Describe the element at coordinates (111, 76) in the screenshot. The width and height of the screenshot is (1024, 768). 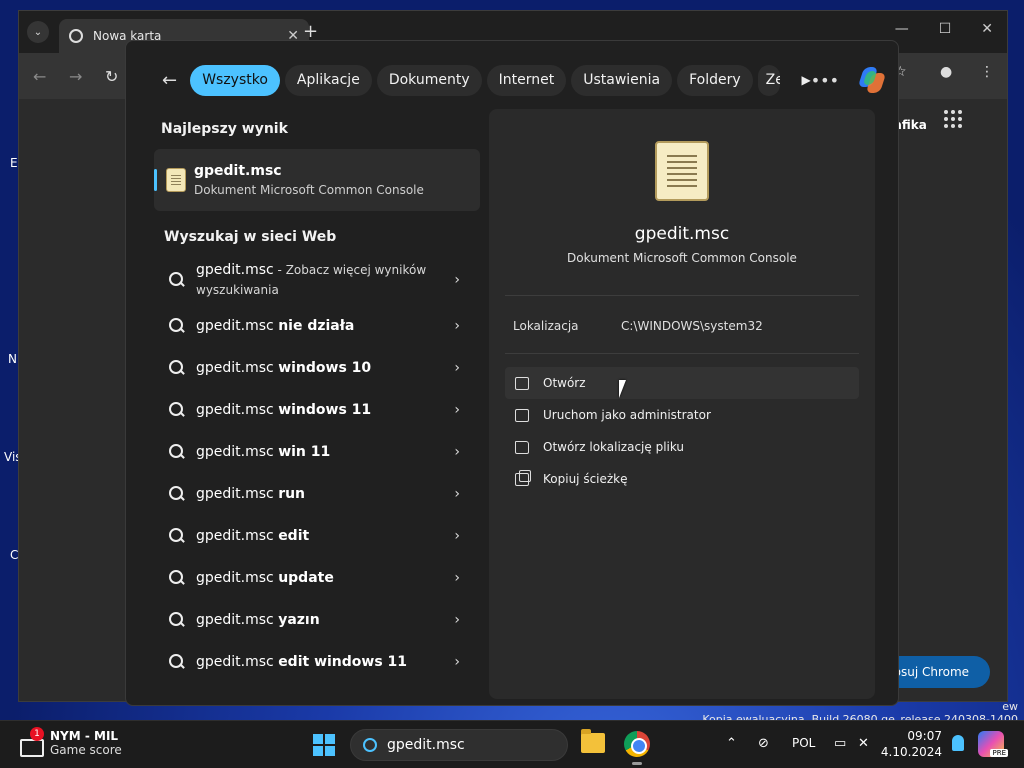
I see `reload-icon: ↻` at that location.